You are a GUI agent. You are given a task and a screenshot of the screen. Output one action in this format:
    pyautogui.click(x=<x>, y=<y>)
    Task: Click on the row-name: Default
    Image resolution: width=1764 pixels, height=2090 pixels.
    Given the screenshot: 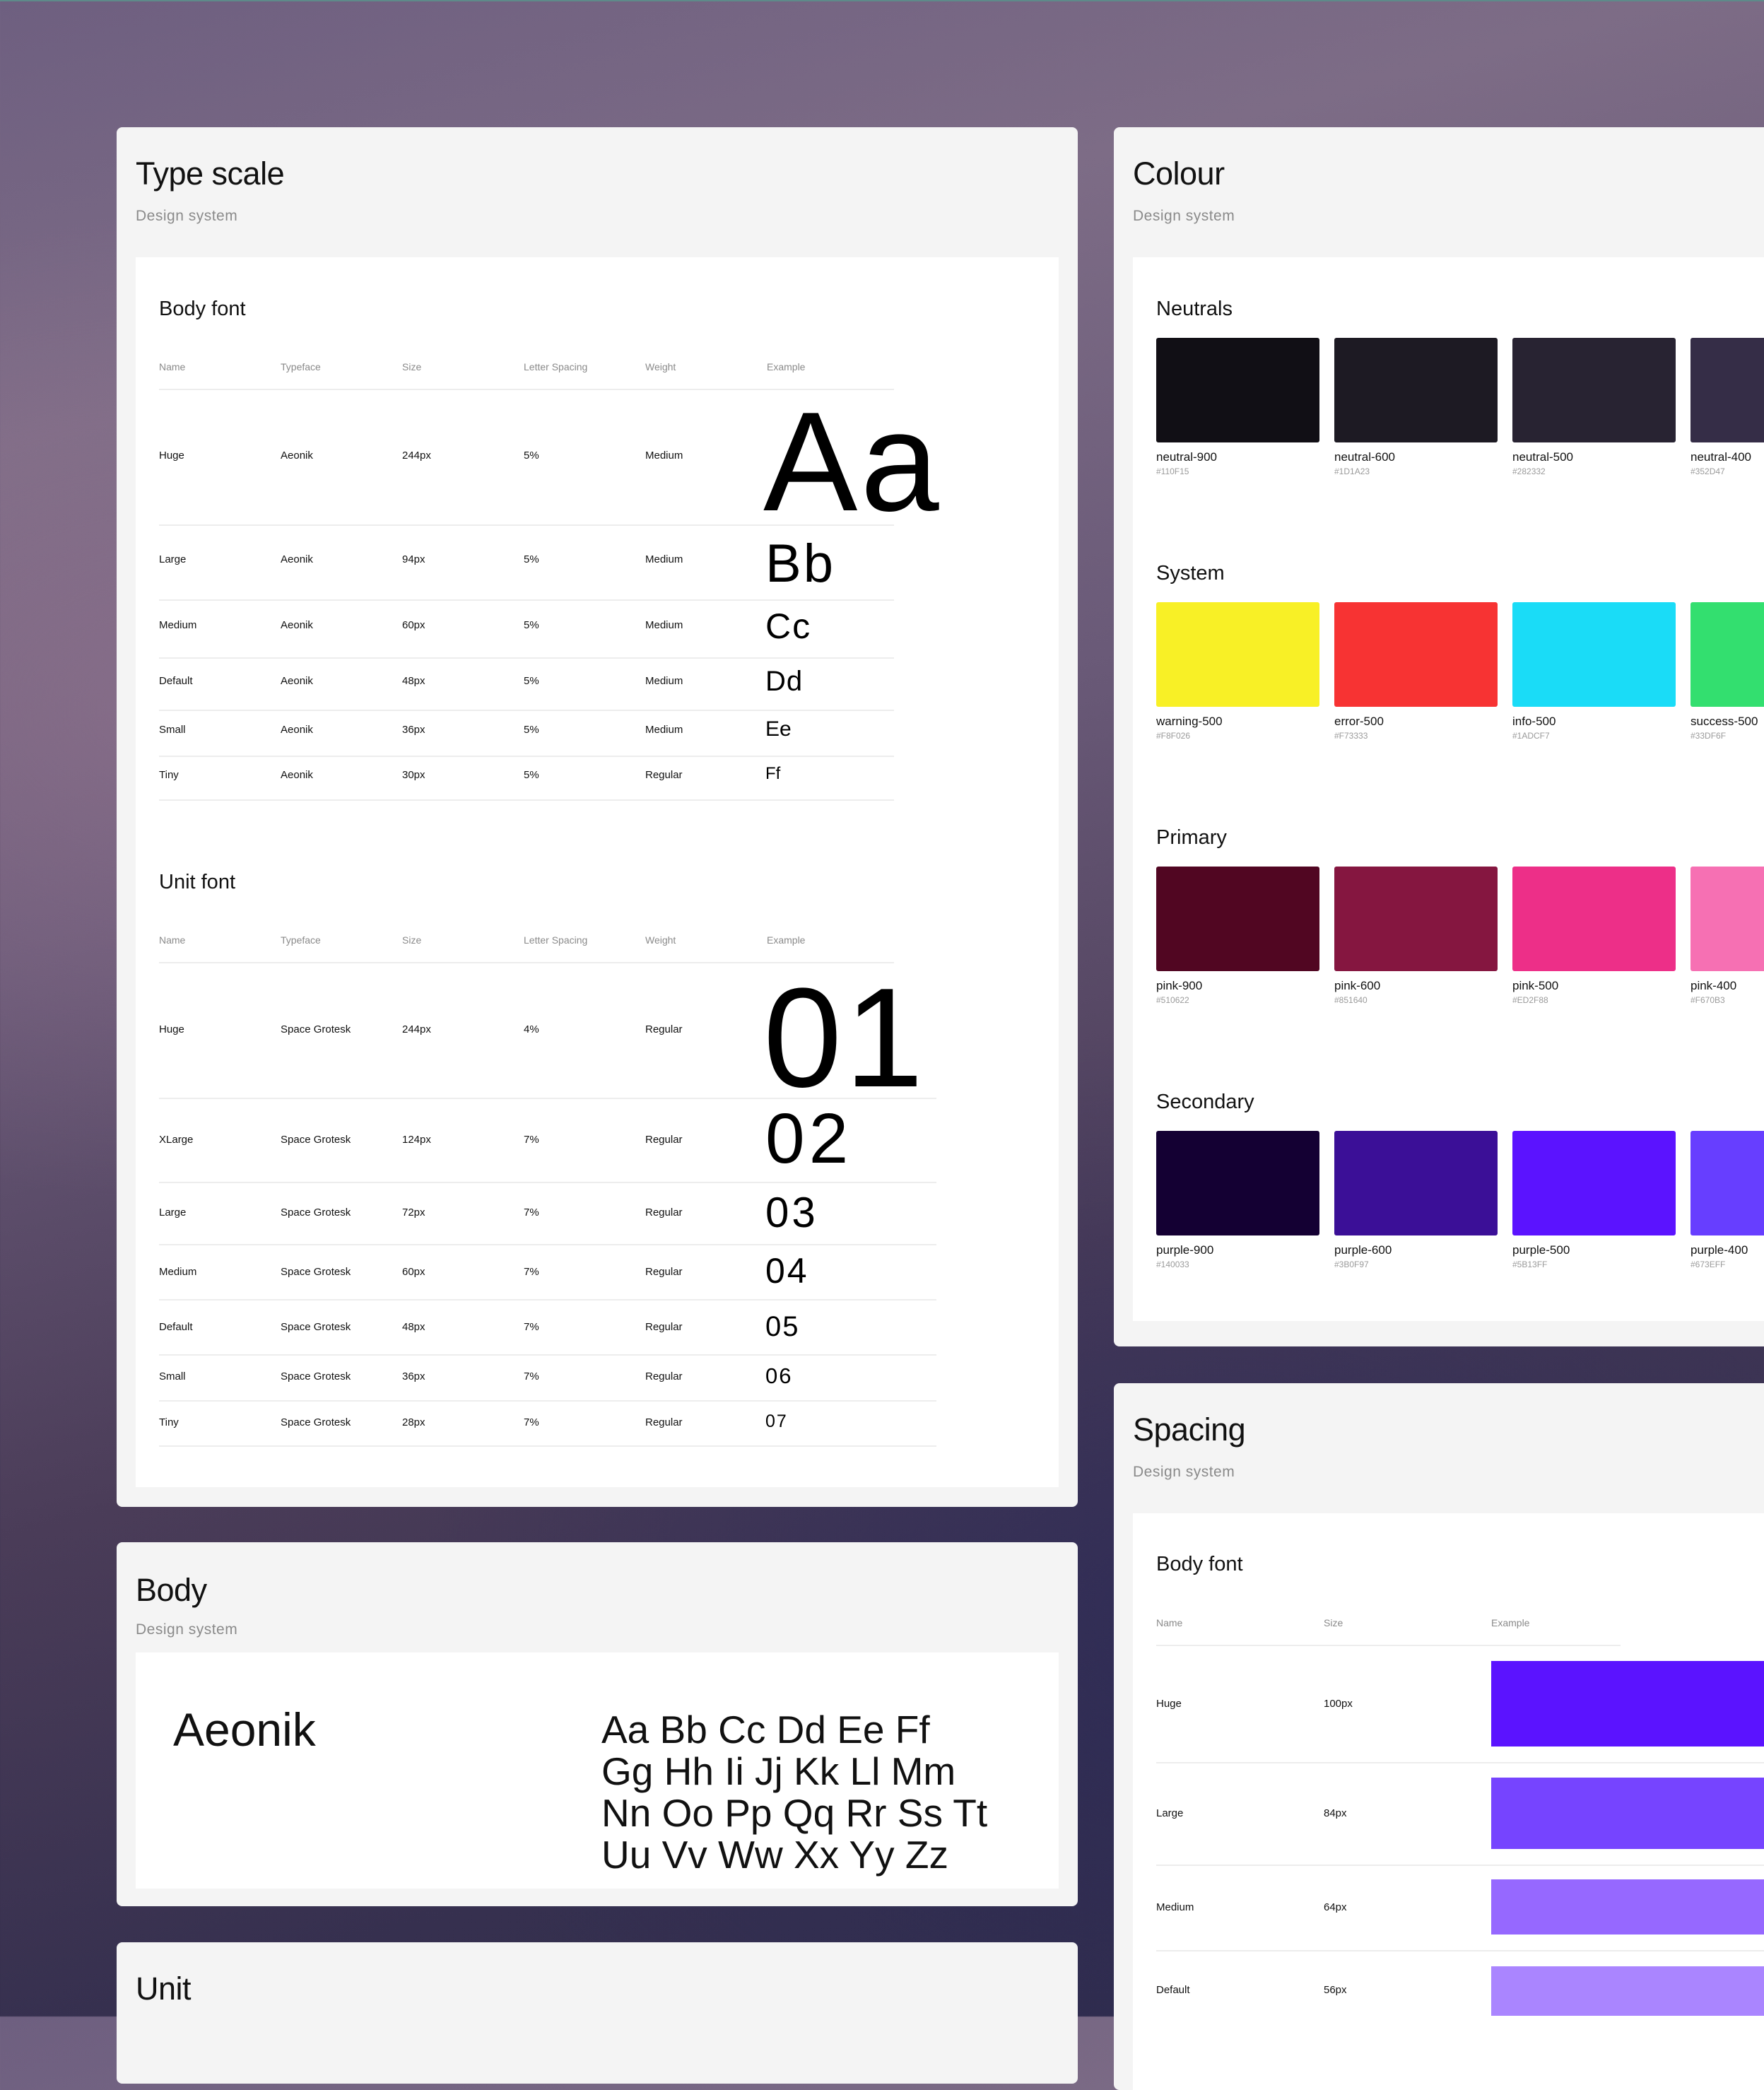 What is the action you would take?
    pyautogui.click(x=176, y=681)
    